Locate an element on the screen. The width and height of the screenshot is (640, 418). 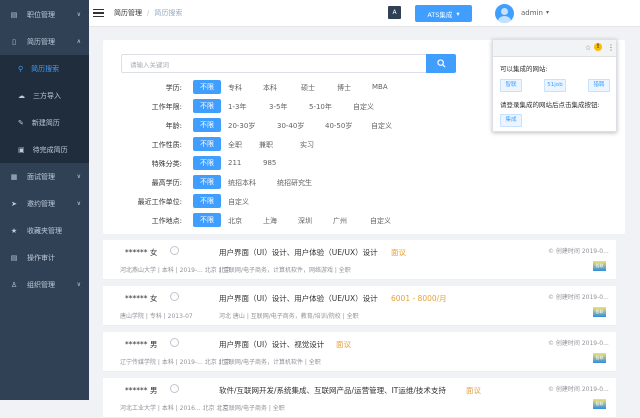
filter-option: 1-3年 is located at coordinates (237, 107).